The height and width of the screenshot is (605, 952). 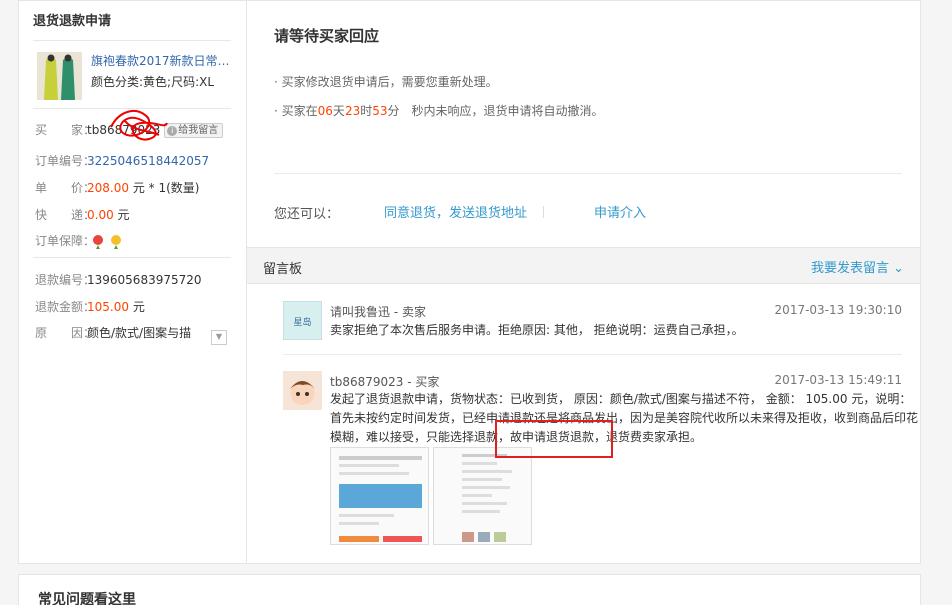 I want to click on product-name-link: 旗袍春款2017新款日常显瘦改良, so click(x=162, y=60).